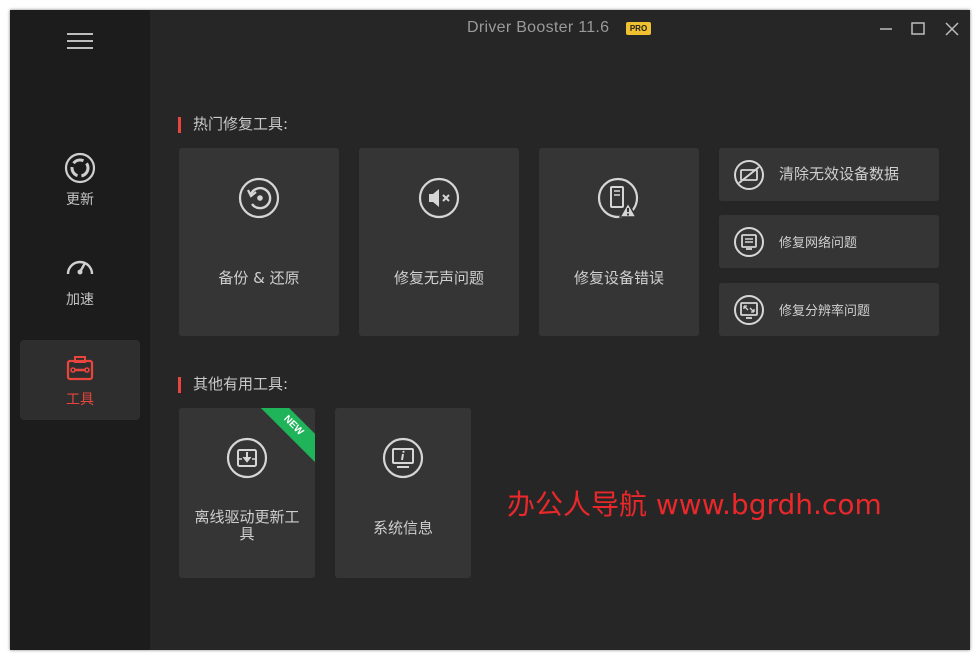  What do you see at coordinates (918, 29) in the screenshot?
I see `maximize-icon` at bounding box center [918, 29].